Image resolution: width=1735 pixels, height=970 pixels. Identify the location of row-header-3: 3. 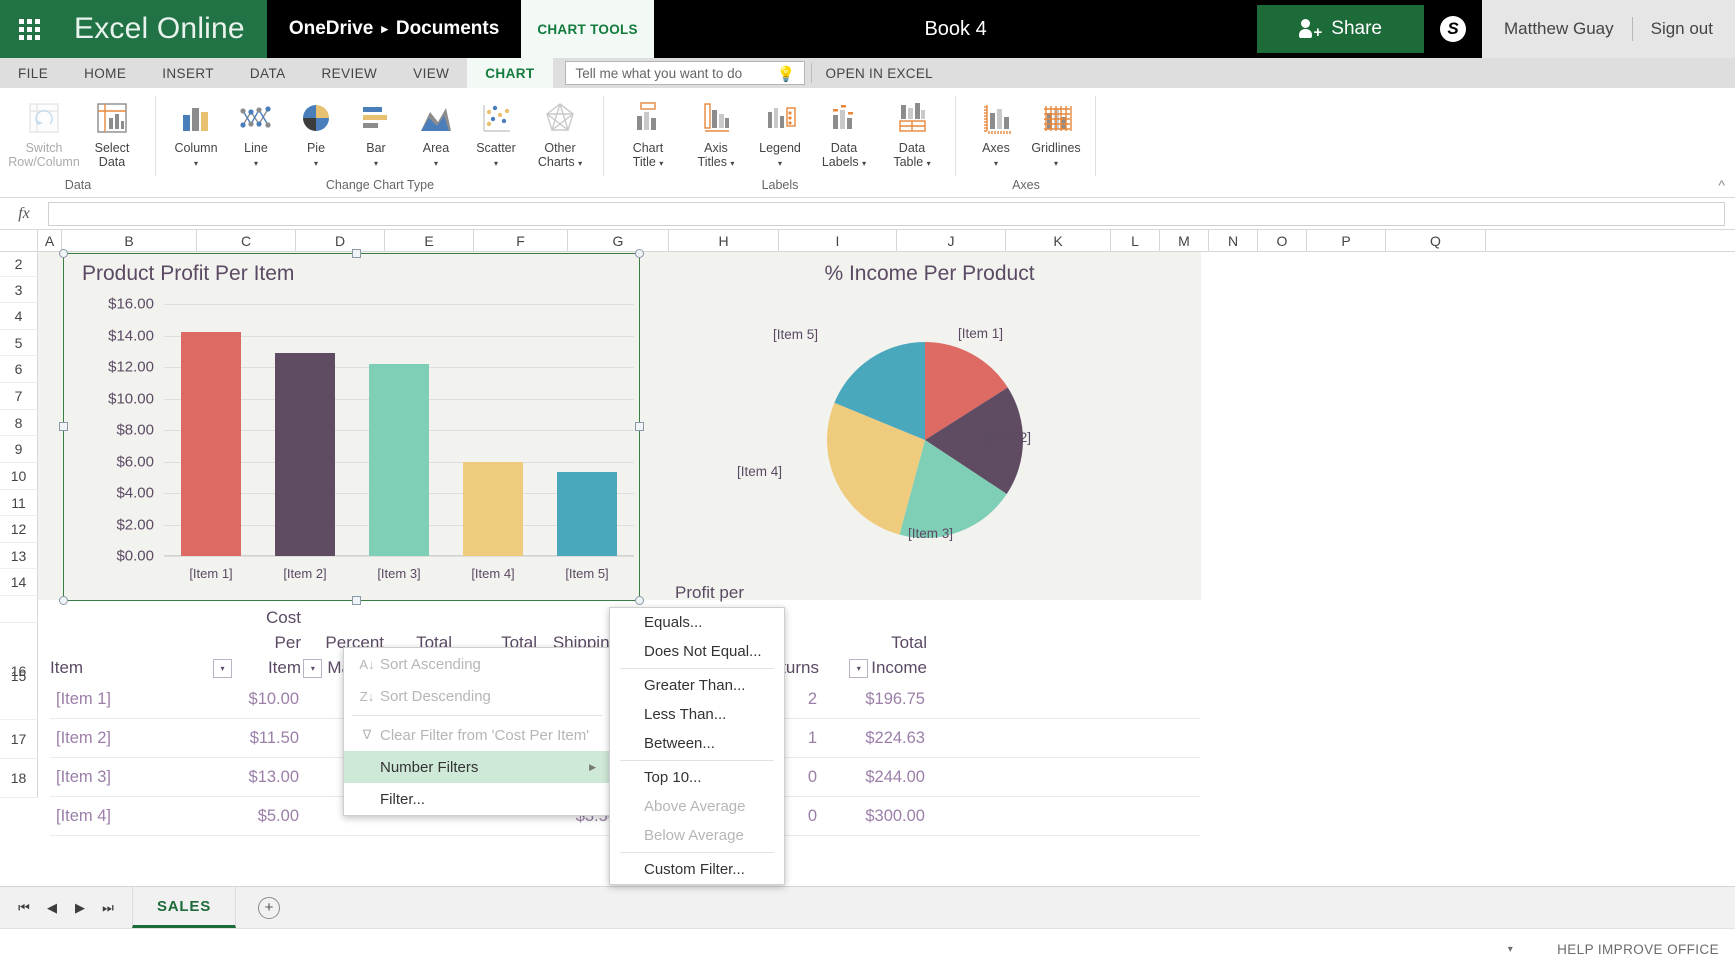
(19, 290).